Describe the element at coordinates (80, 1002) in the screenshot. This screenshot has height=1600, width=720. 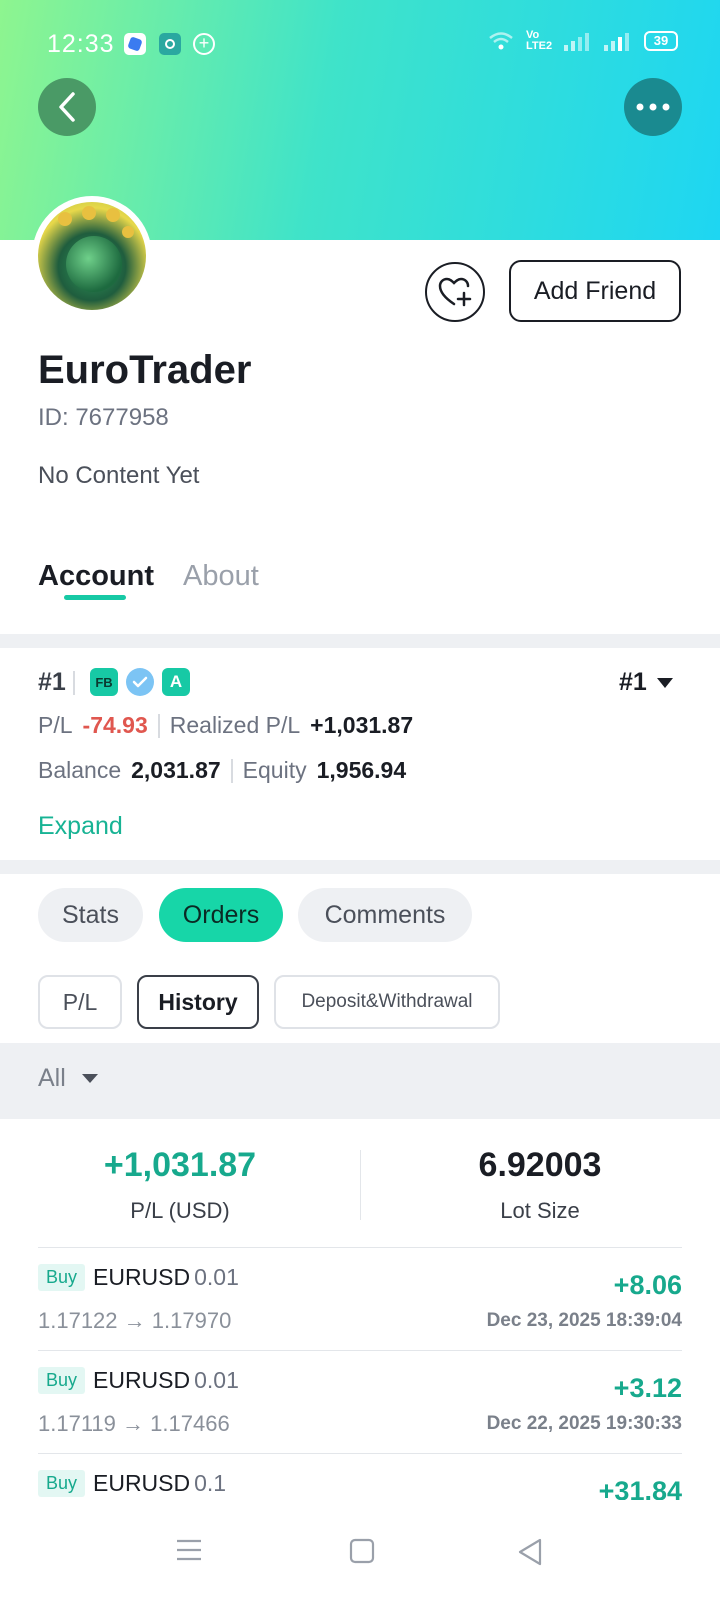
I see `subtab-pl: P/L` at that location.